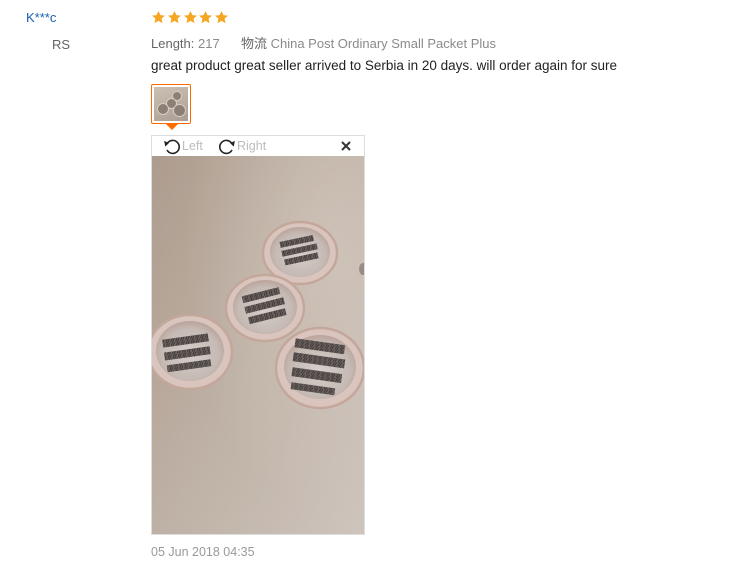 This screenshot has height=564, width=732. What do you see at coordinates (61, 44) in the screenshot?
I see `reviewer-country: RS` at bounding box center [61, 44].